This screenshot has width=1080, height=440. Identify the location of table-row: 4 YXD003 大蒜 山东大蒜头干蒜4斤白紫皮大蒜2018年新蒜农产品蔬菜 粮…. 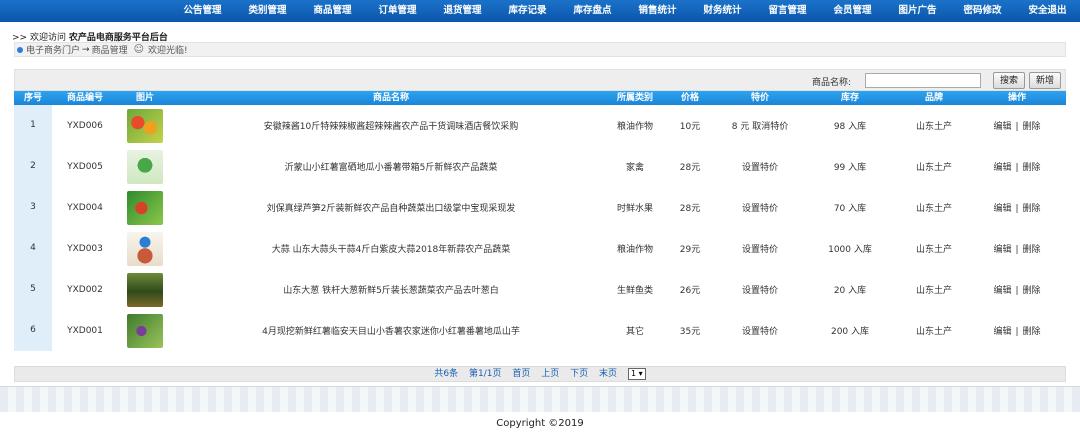
(540, 248).